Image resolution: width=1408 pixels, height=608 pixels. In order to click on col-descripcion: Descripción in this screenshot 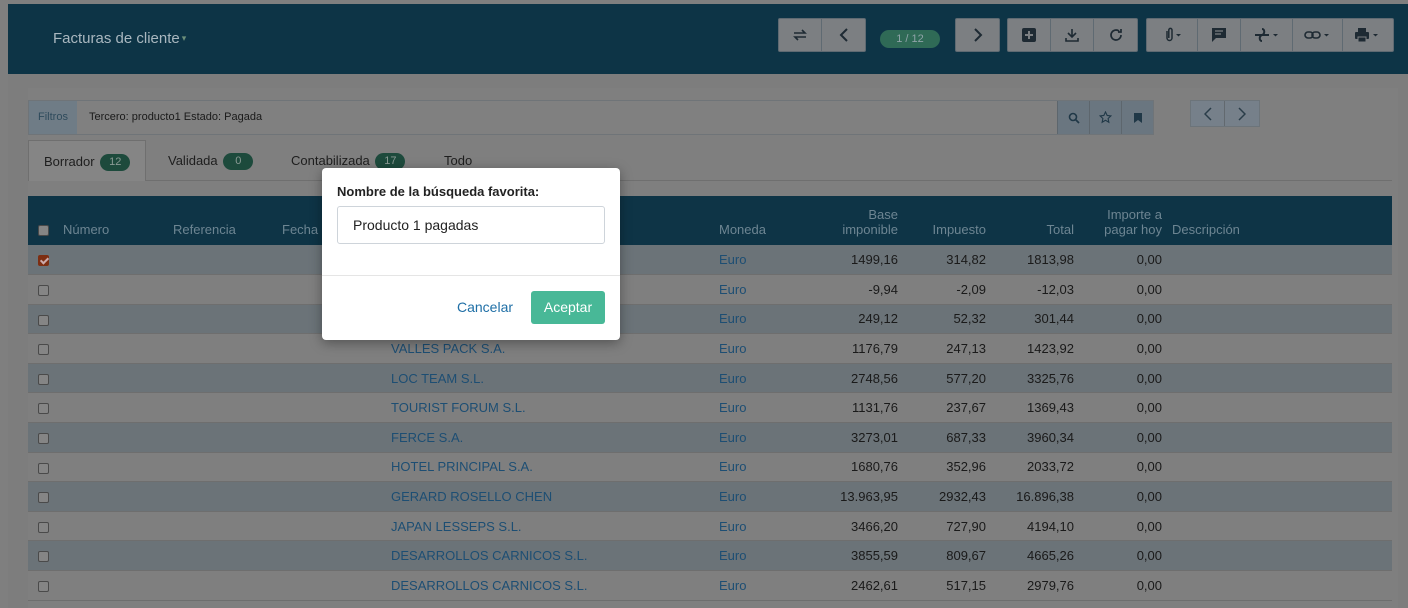, I will do `click(1282, 220)`.